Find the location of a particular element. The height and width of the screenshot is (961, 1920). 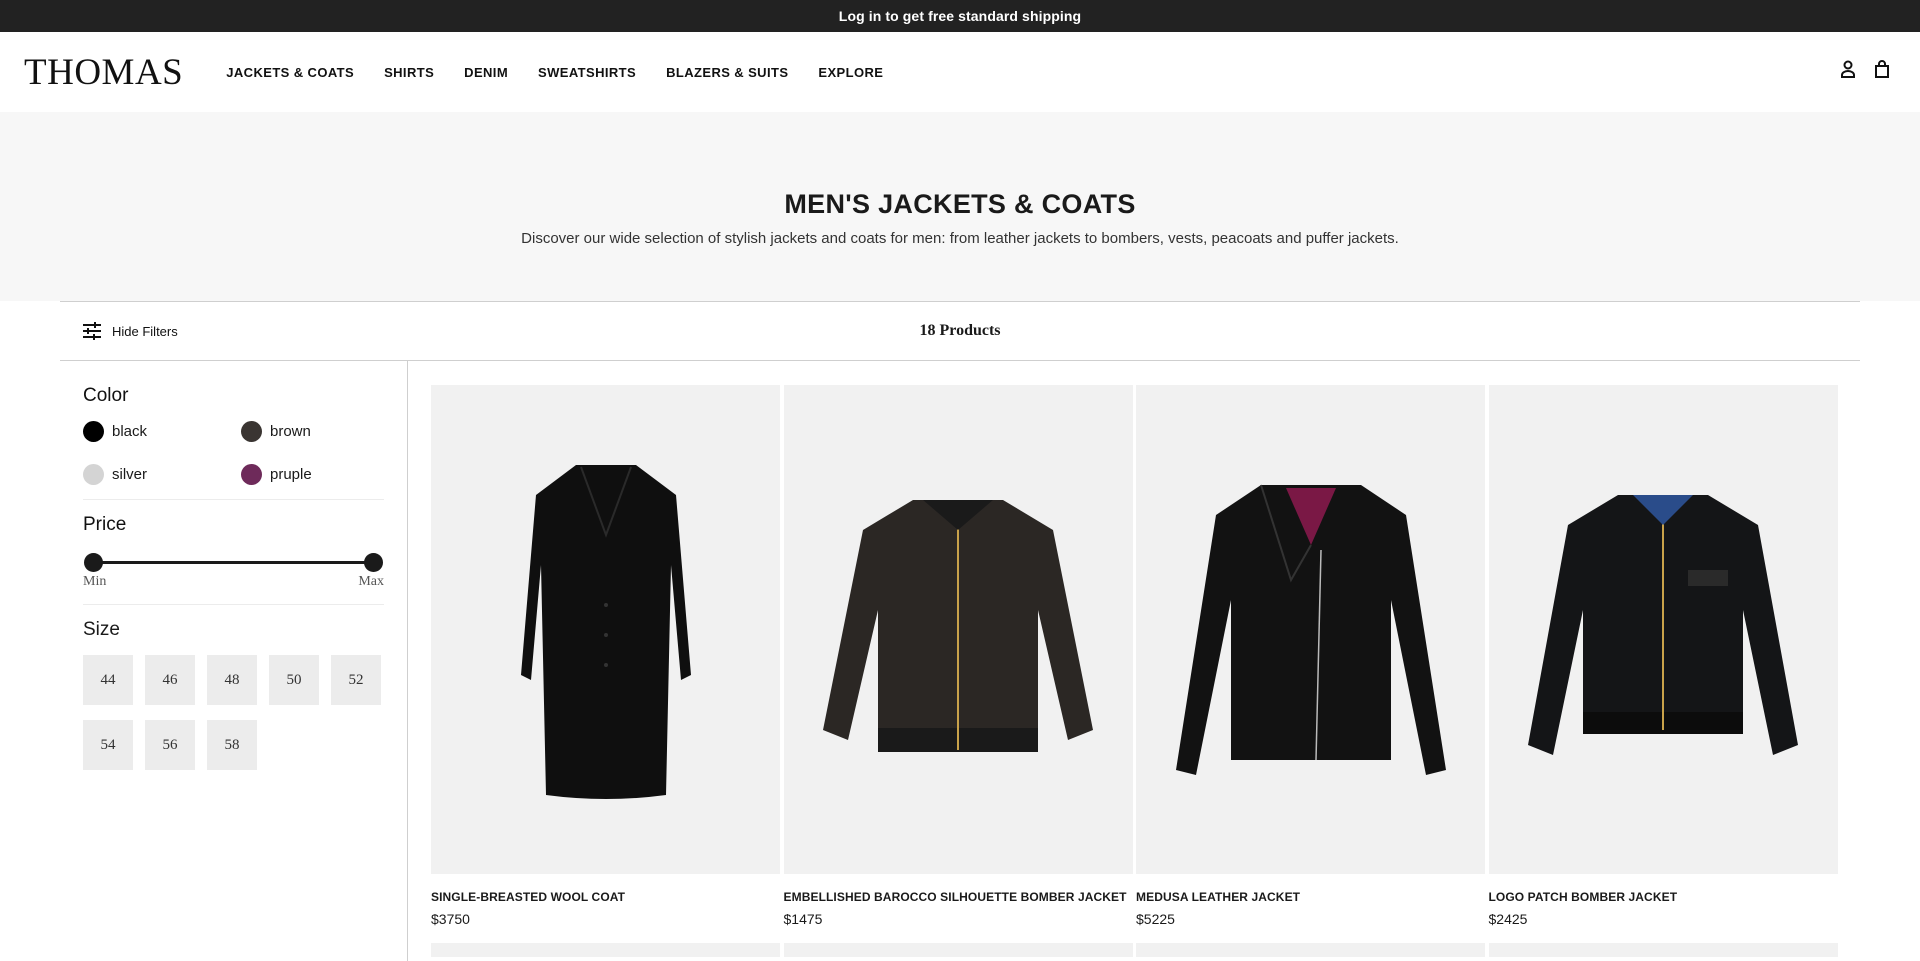

price-range-slider is located at coordinates (233, 564).